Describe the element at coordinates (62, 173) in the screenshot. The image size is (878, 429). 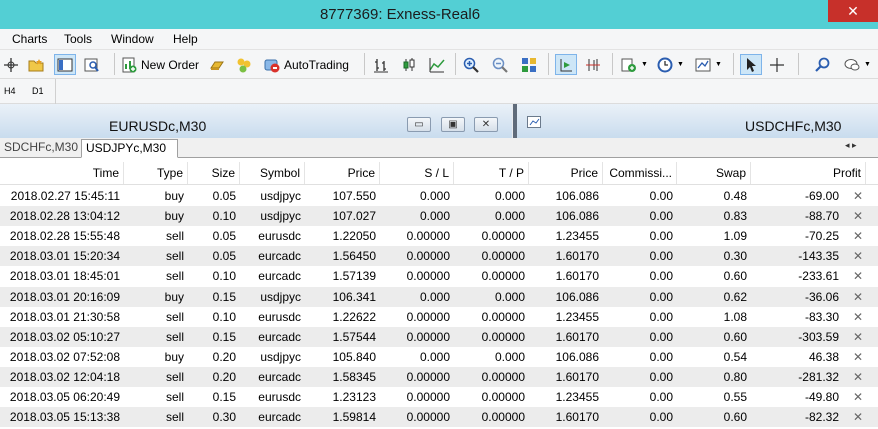
I see `column-header-time: Time` at that location.